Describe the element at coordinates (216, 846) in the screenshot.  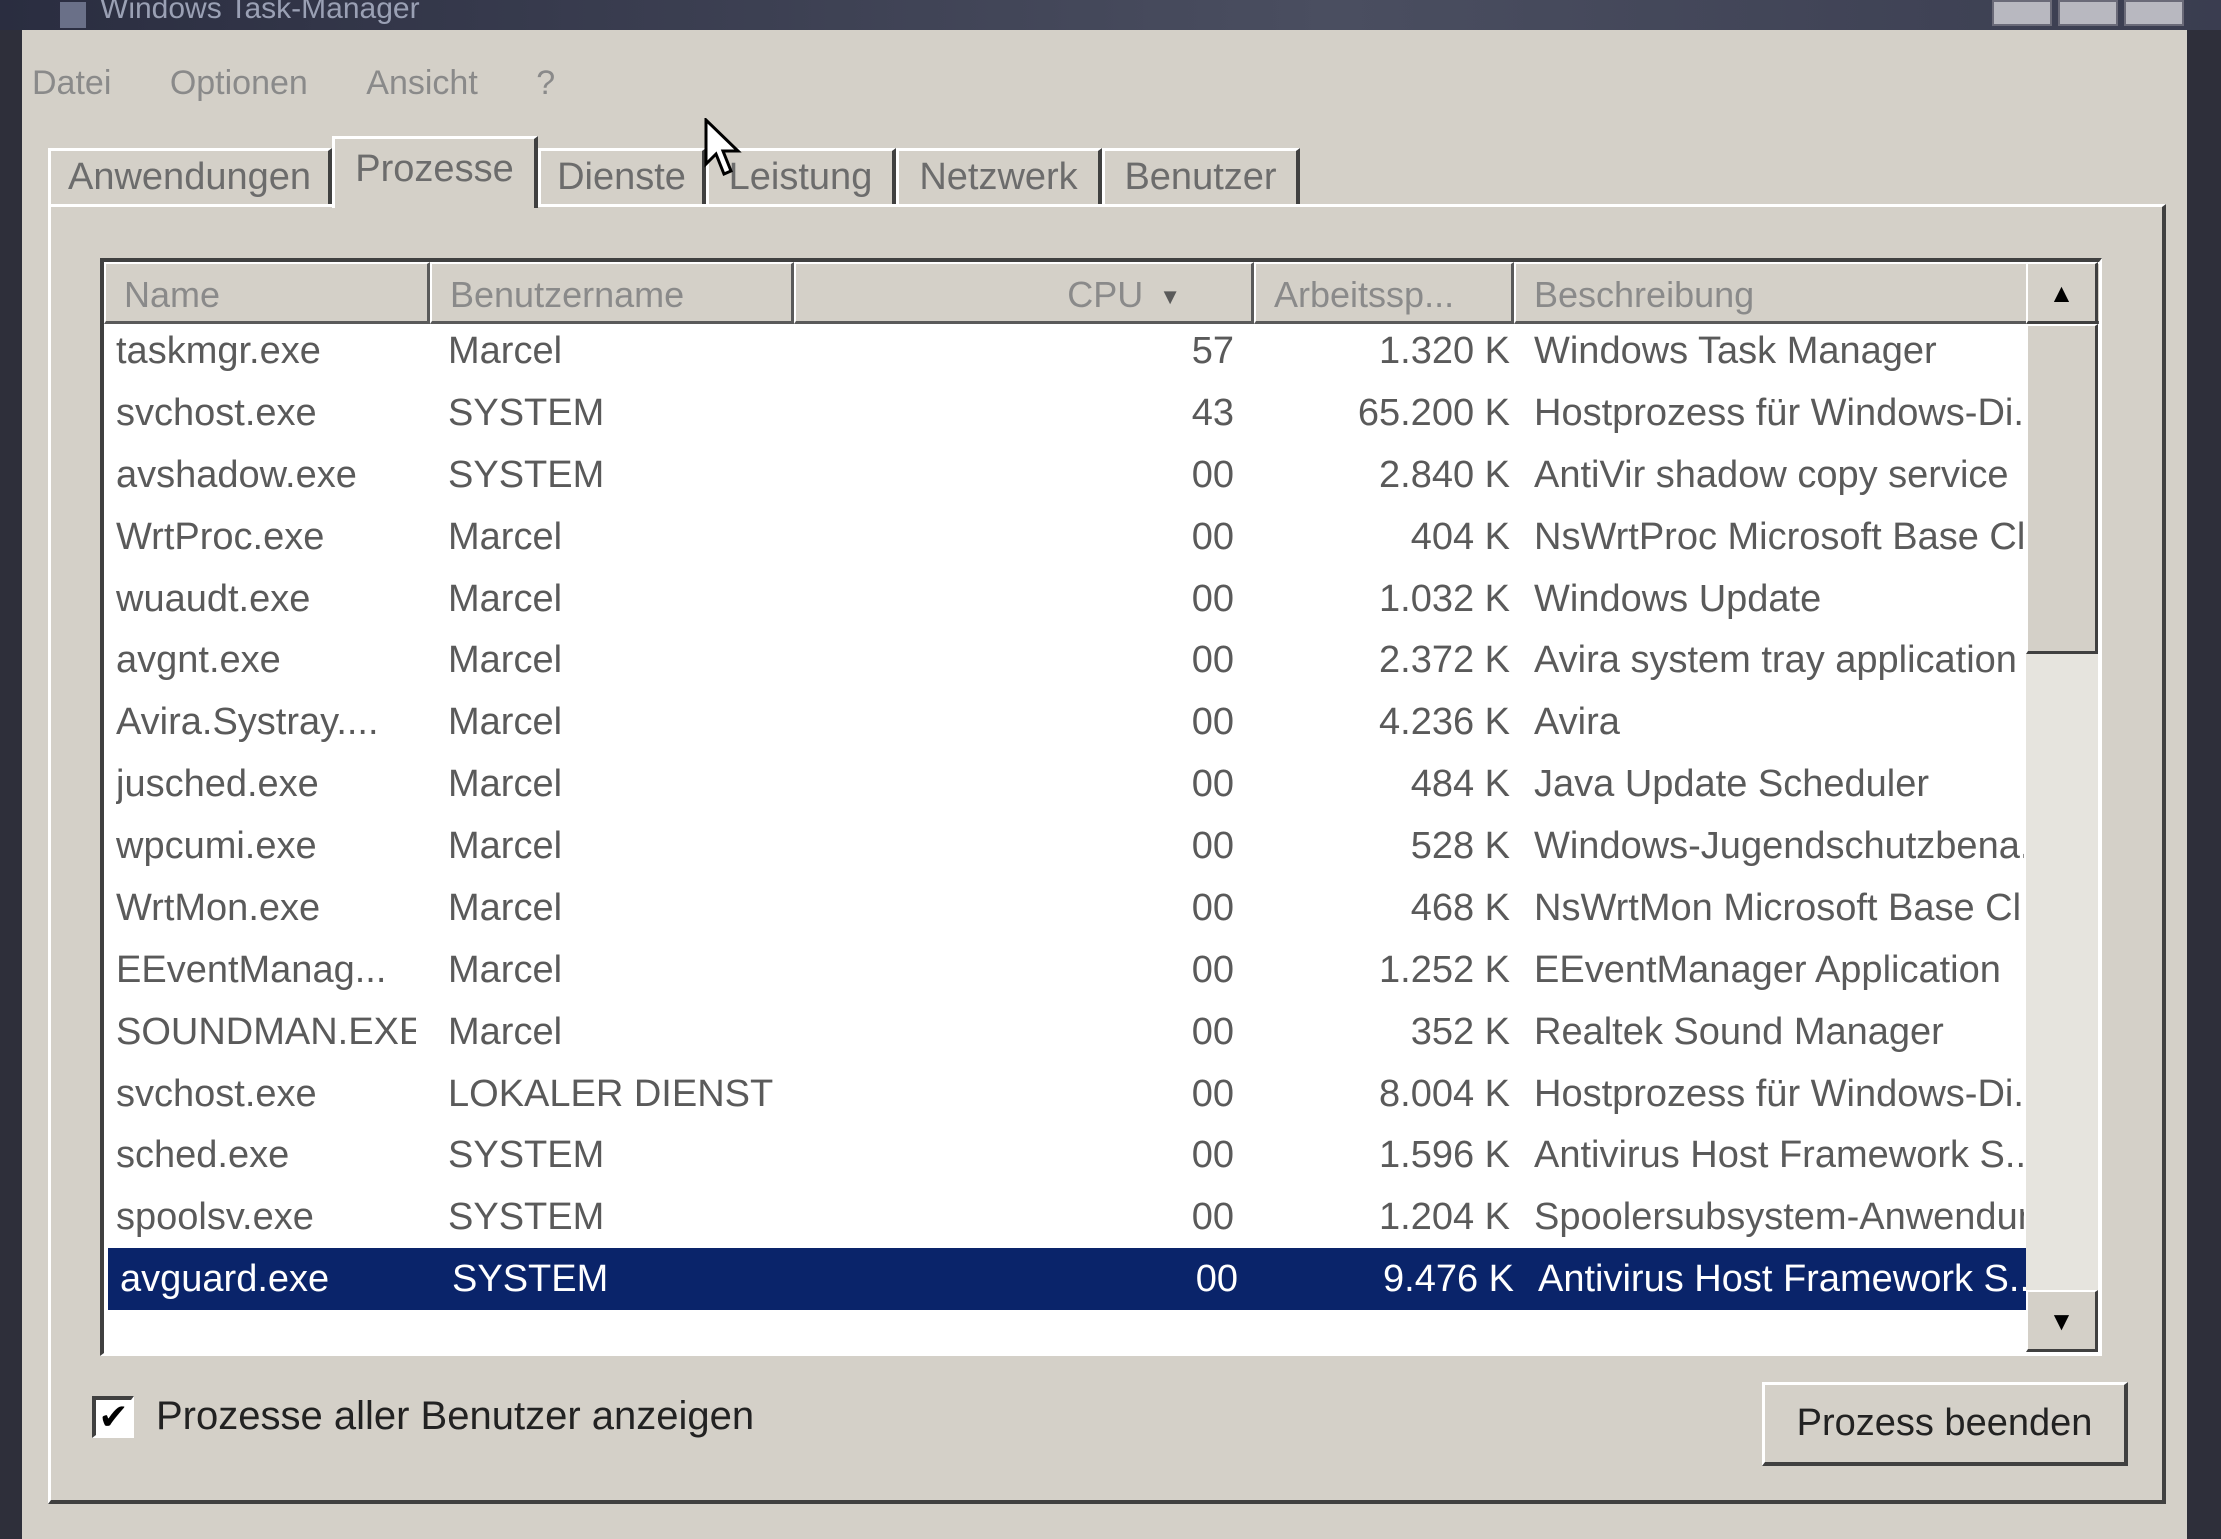
I see `cell-process-name: wpcumi.exe` at that location.